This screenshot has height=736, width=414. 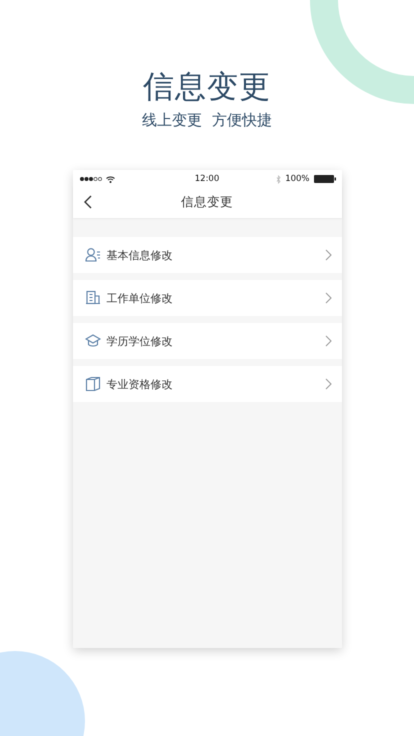 What do you see at coordinates (140, 384) in the screenshot?
I see `menu-label: 专业资格修改` at bounding box center [140, 384].